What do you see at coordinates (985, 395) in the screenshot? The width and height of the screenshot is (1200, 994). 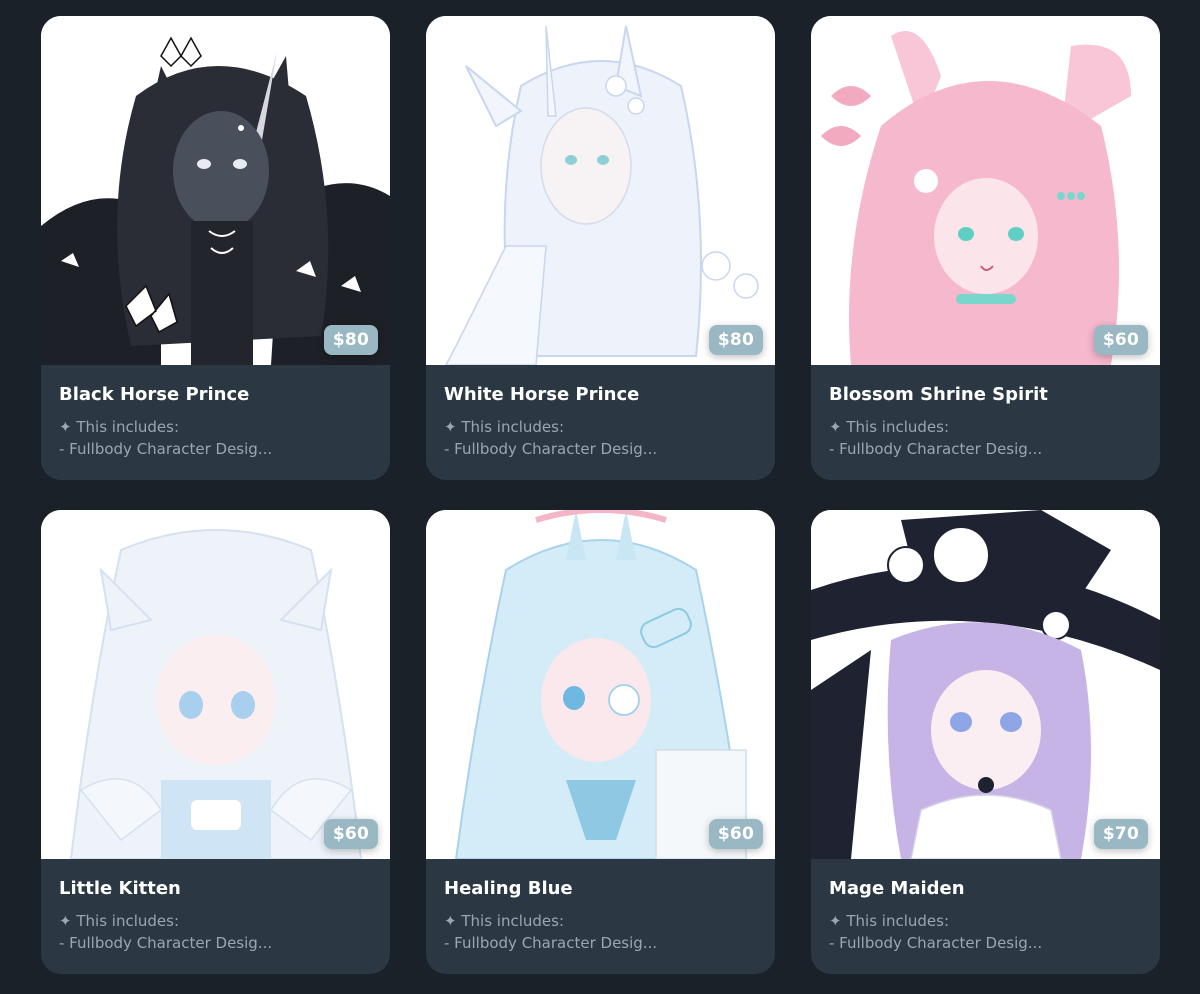 I see `listing-title: Blossom Shrine Spirit` at bounding box center [985, 395].